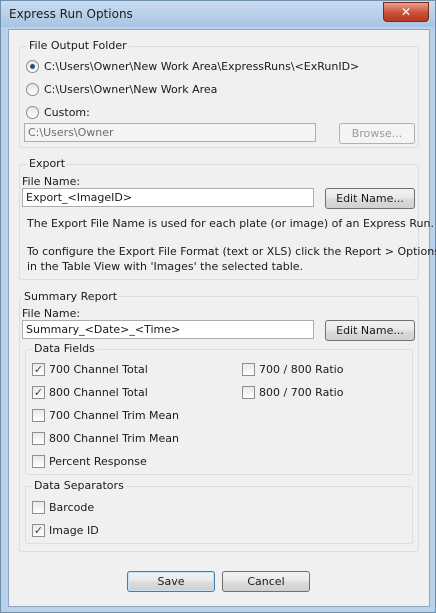 This screenshot has width=436, height=613. Describe the element at coordinates (168, 197) in the screenshot. I see `export-file-name-field: Export_<ImageID>` at that location.